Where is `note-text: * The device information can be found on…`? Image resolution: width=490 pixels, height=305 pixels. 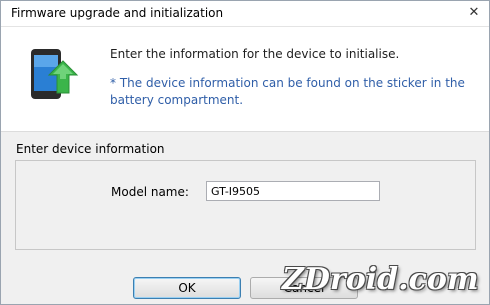 note-text: * The device information can be found on… is located at coordinates (287, 91).